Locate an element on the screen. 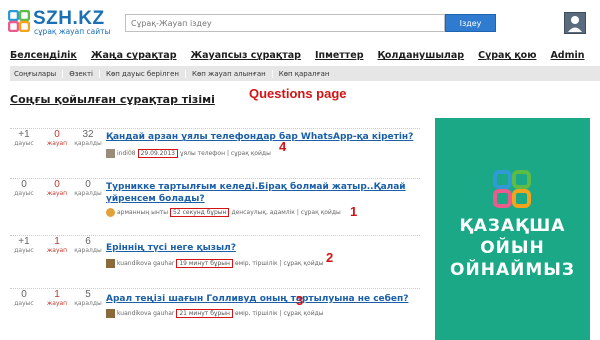 This screenshot has width=600, height=340. search-button: Іздеу is located at coordinates (470, 23).